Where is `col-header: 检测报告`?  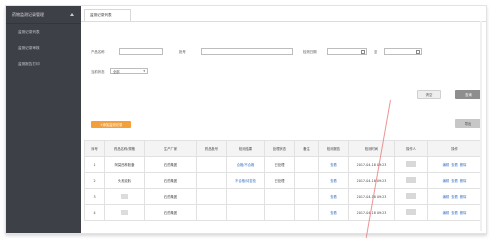 col-header: 检测报告 is located at coordinates (333, 148).